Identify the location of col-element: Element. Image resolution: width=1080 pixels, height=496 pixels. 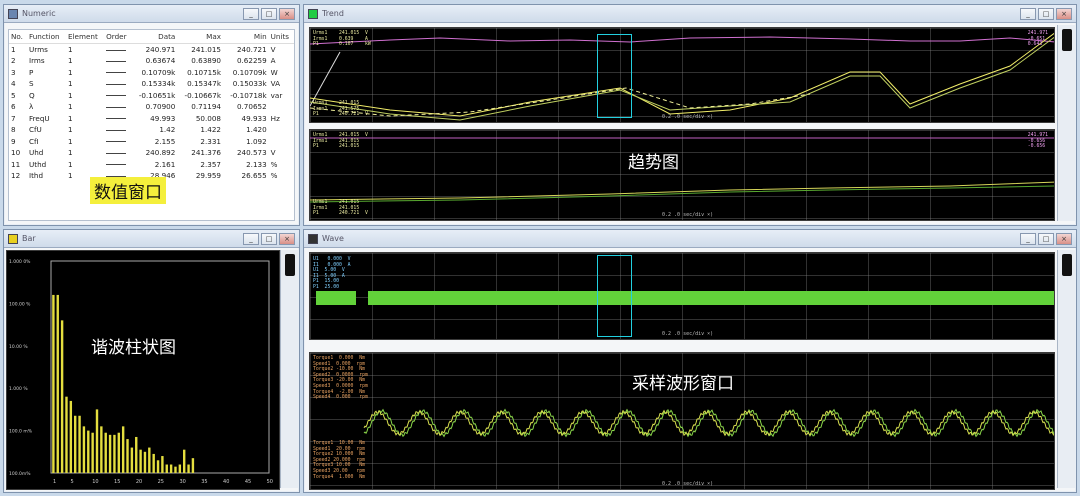
(85, 37).